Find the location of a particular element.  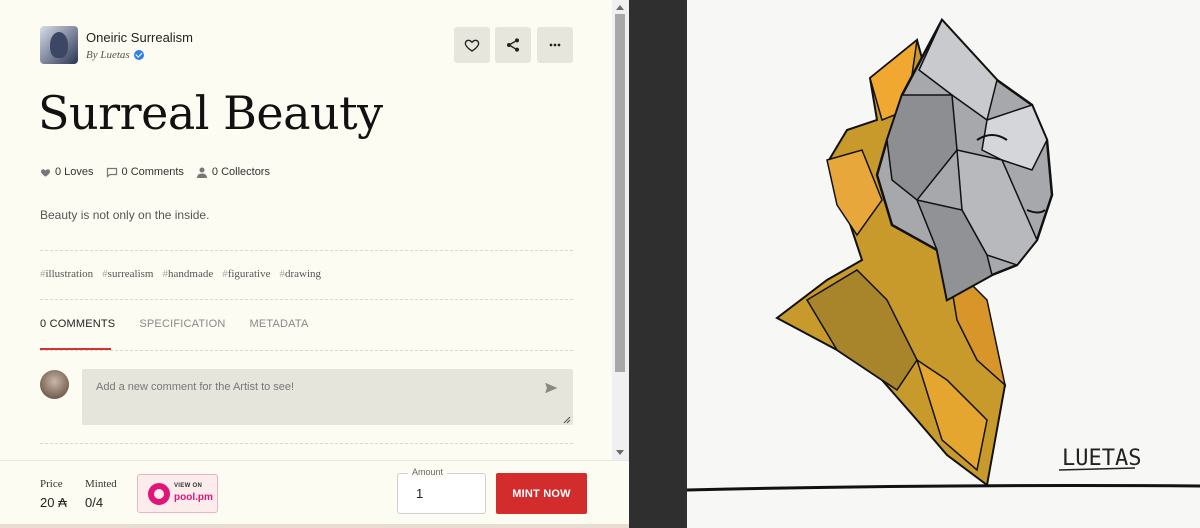

favorite-button is located at coordinates (472, 45).